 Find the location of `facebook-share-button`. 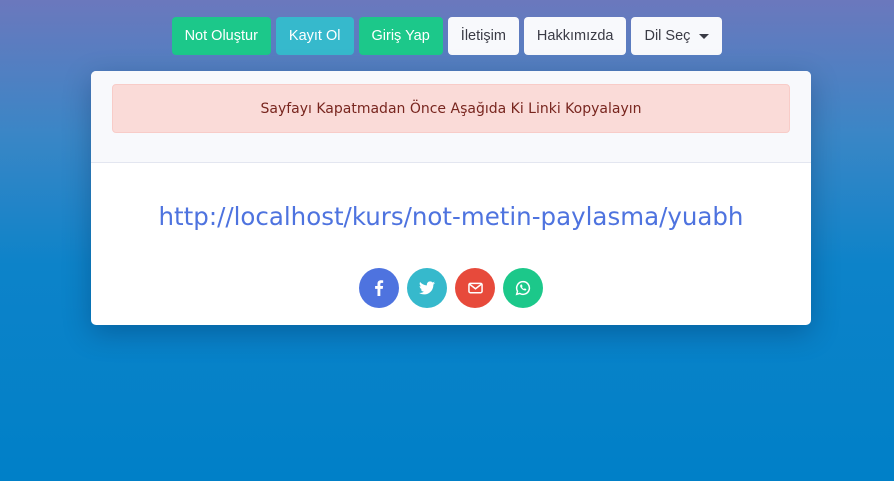

facebook-share-button is located at coordinates (379, 288).